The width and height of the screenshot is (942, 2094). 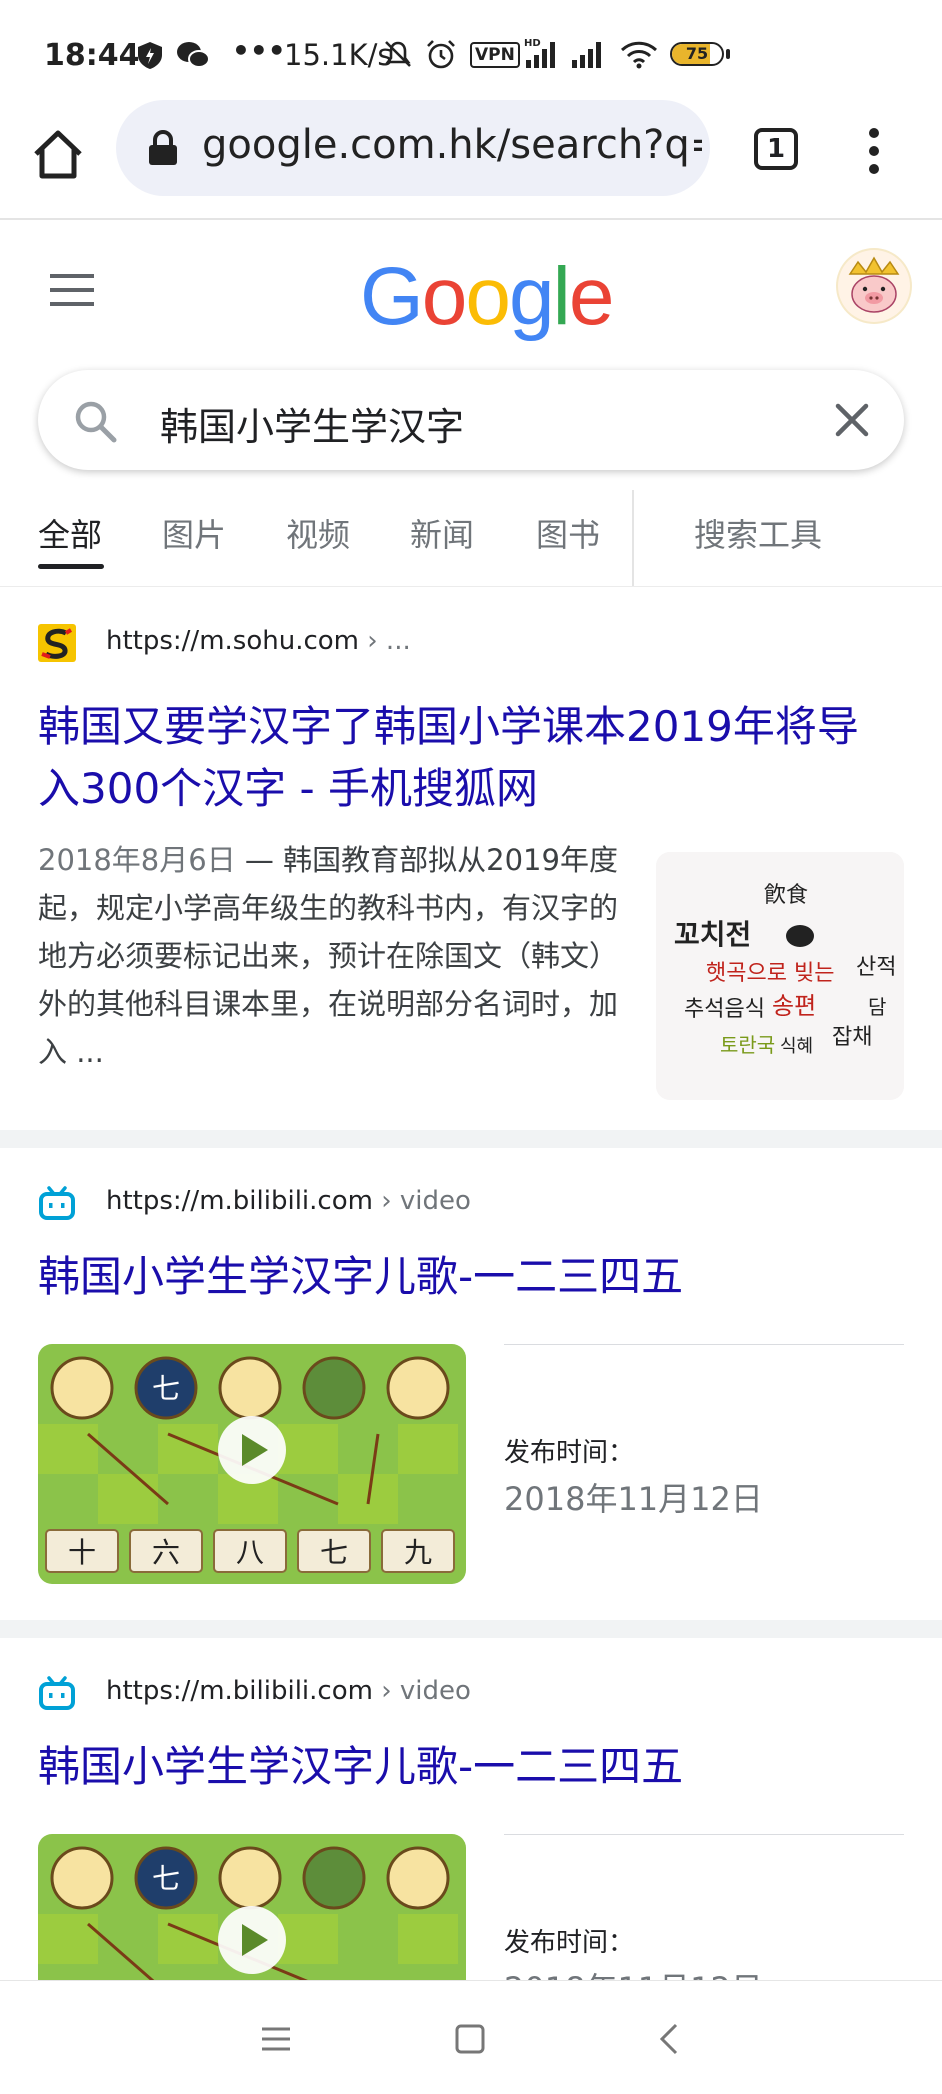 I want to click on character-tile-label: 八, so click(x=250, y=1552).